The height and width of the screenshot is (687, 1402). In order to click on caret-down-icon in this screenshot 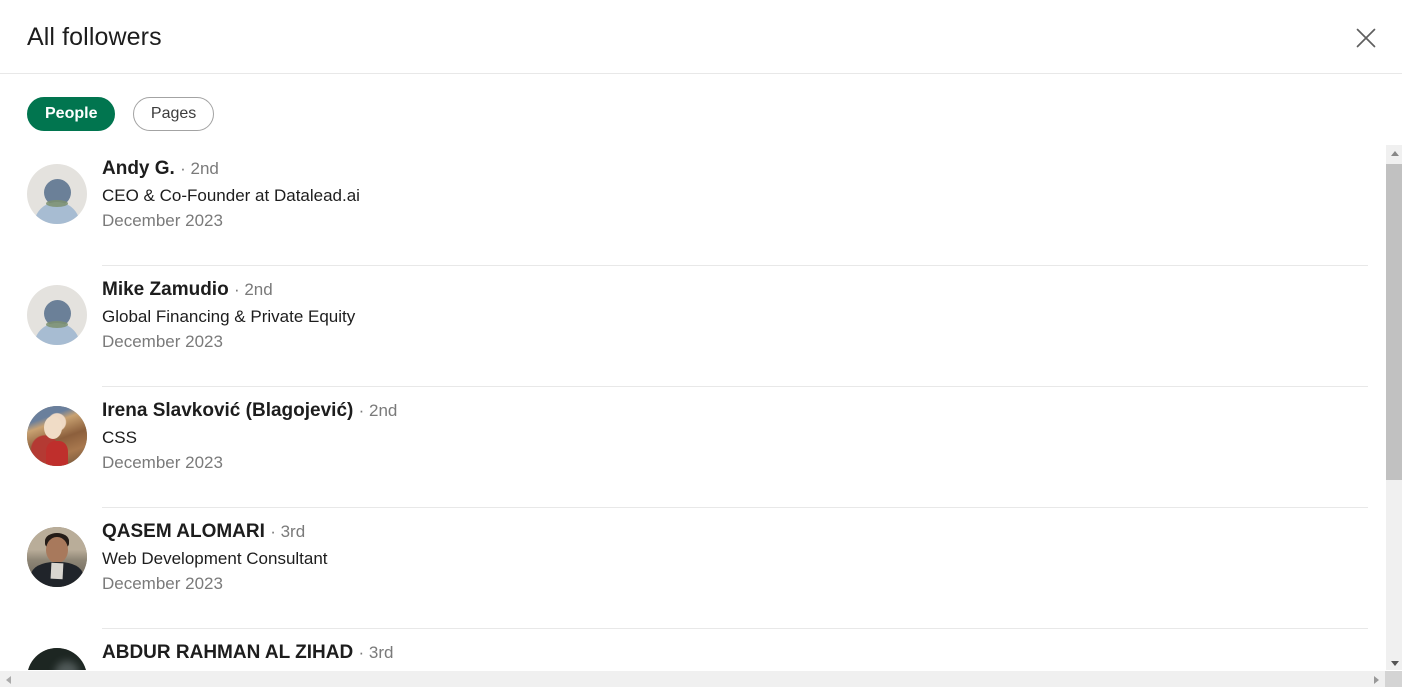, I will do `click(1394, 663)`.